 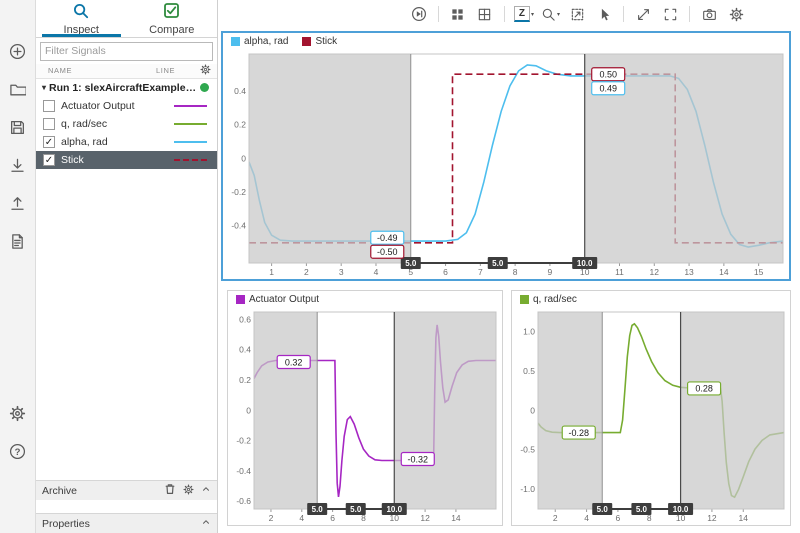 What do you see at coordinates (271, 272) in the screenshot?
I see `x-tick-label: 1` at bounding box center [271, 272].